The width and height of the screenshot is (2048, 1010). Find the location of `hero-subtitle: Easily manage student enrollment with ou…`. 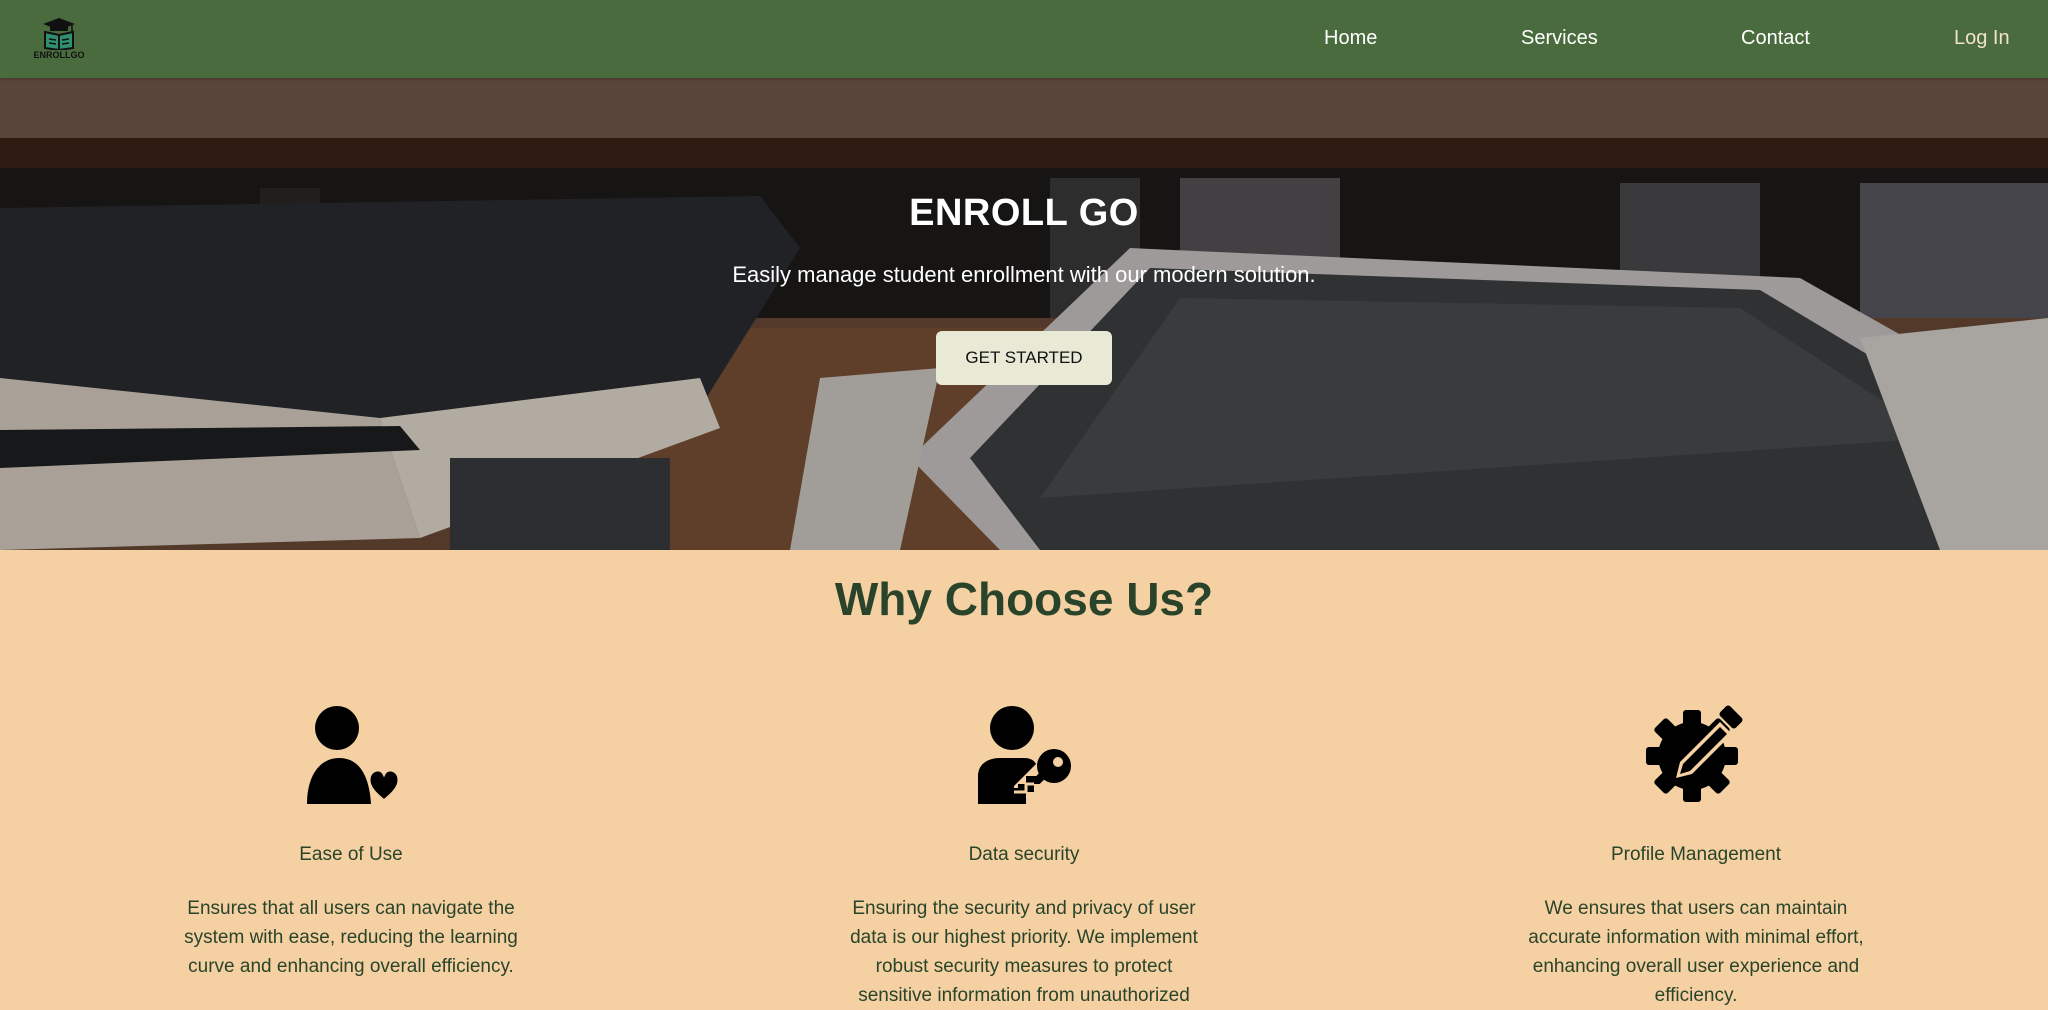

hero-subtitle: Easily manage student enrollment with ou… is located at coordinates (1024, 274).